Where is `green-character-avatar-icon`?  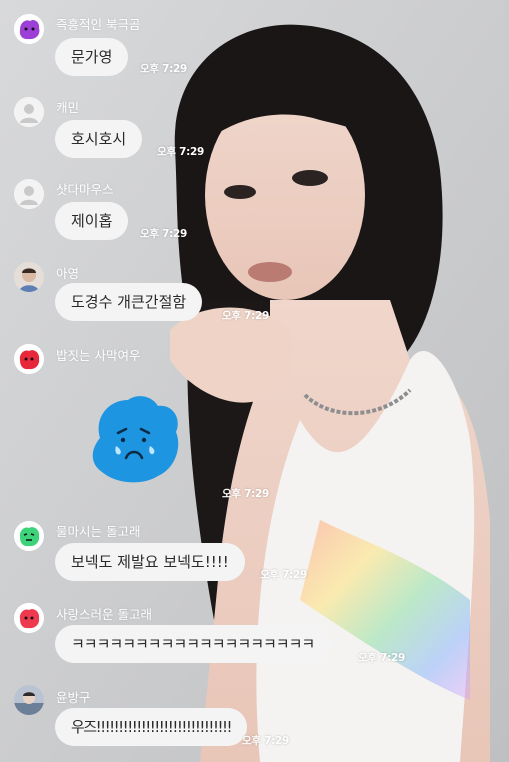 green-character-avatar-icon is located at coordinates (29, 536).